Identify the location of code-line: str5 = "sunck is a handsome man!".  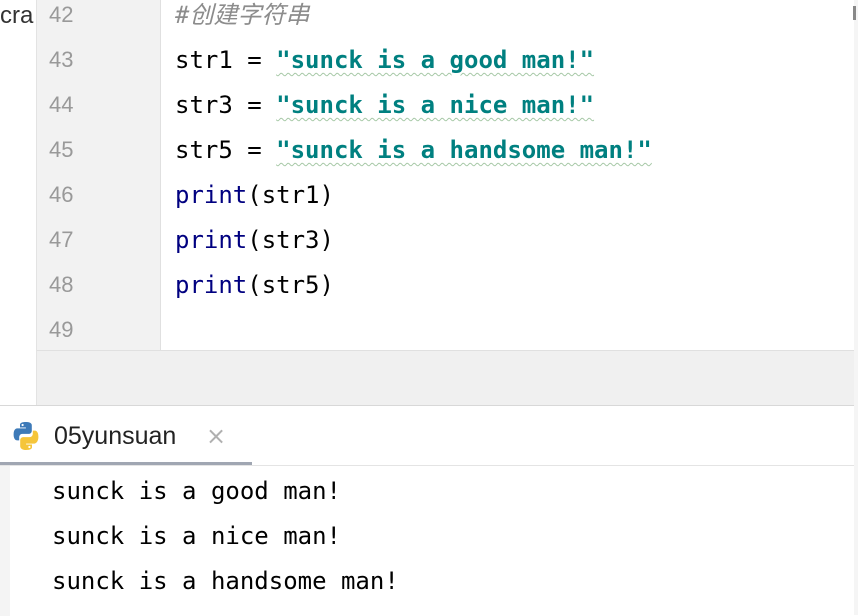
(413, 150).